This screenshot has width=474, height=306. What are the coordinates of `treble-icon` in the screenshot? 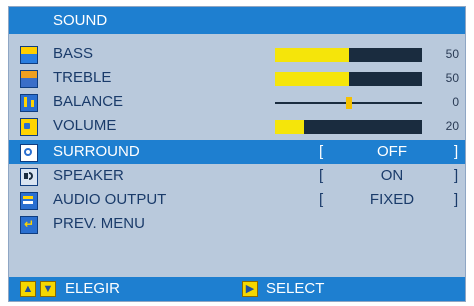 It's located at (29, 79).